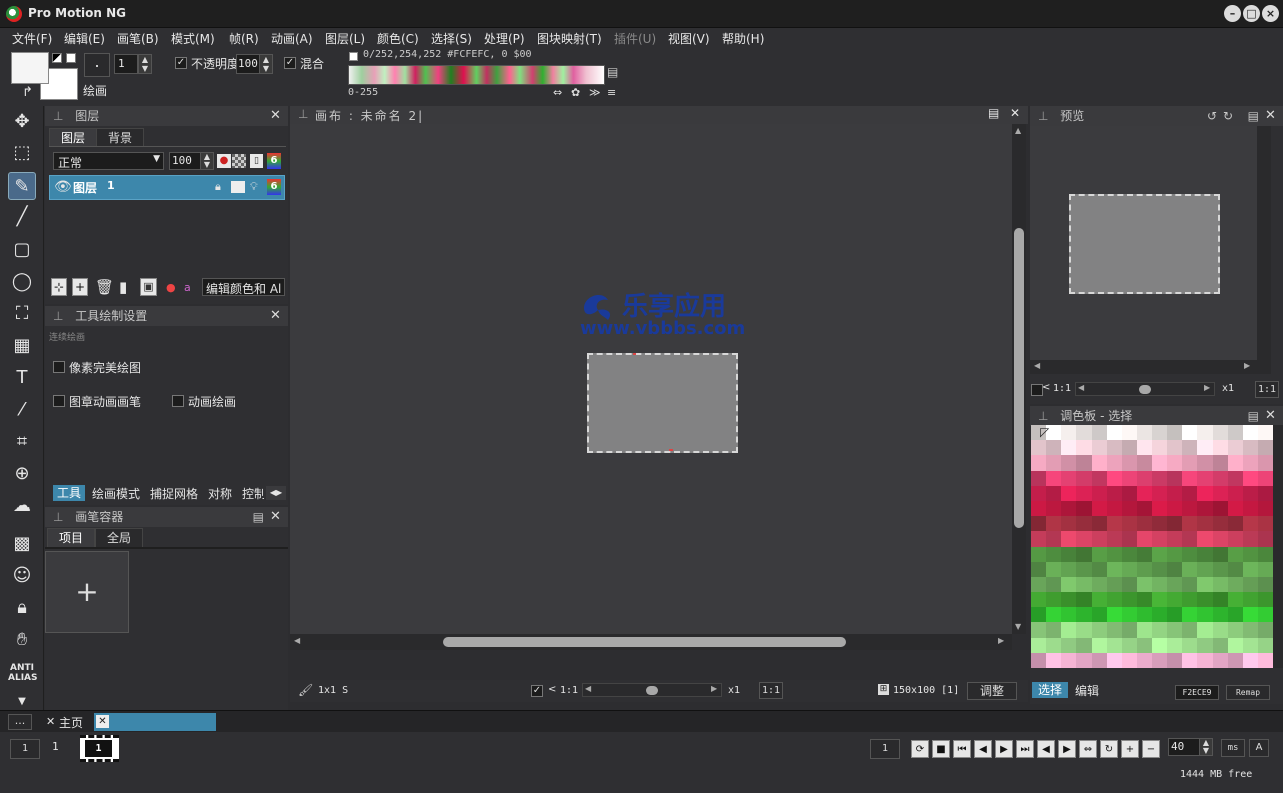 The image size is (1283, 793). Describe the element at coordinates (1145, 389) in the screenshot. I see `preview-zoom-slider: ◀ ▶` at that location.